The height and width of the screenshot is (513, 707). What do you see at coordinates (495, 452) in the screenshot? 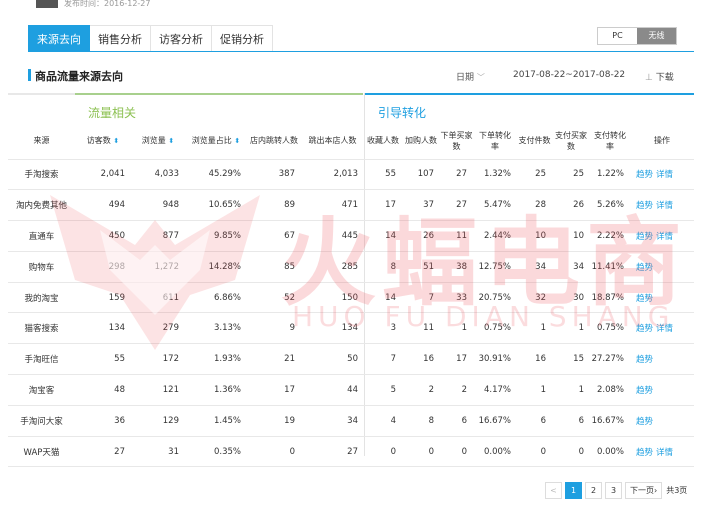
I see `cell-oc: 0.00%` at bounding box center [495, 452].